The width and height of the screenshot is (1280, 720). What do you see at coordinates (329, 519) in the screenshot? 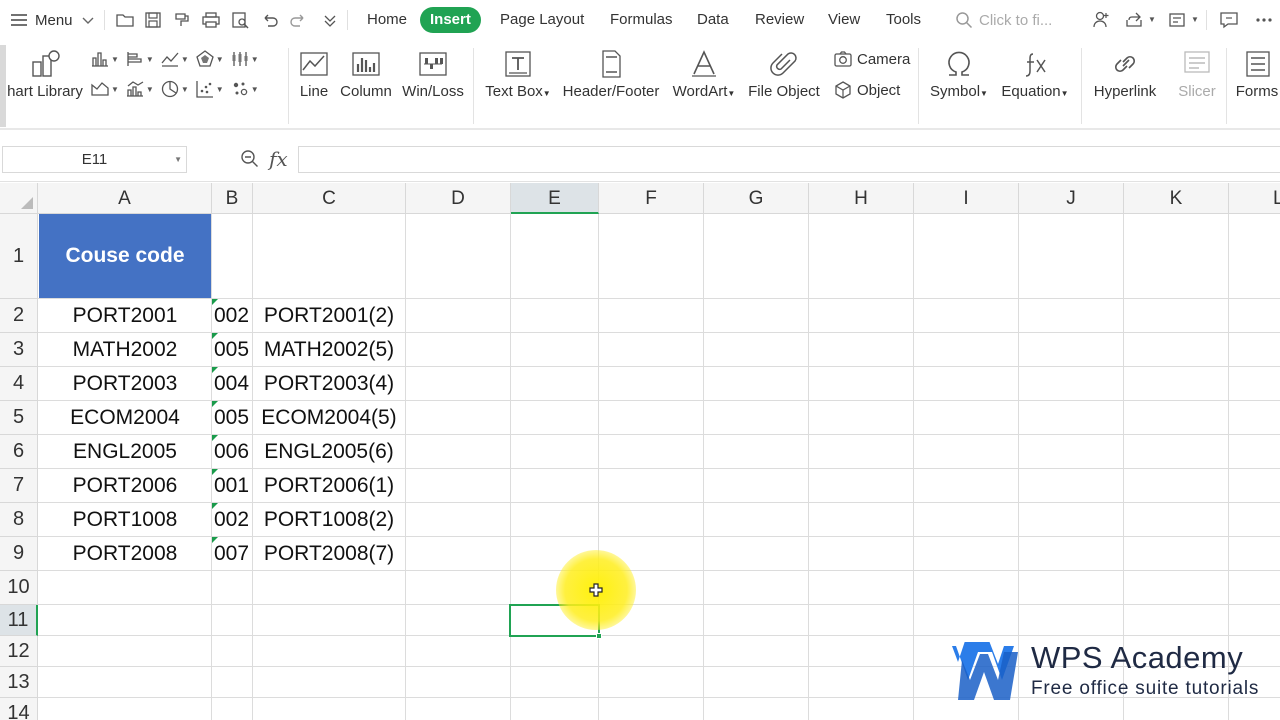
I see `cell-c8: PORT1008(2)` at bounding box center [329, 519].